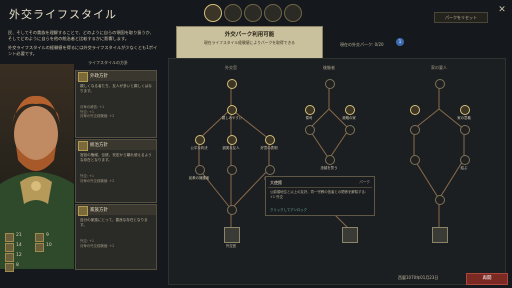 This screenshot has height=288, width=512. What do you see at coordinates (231, 246) in the screenshot?
I see `perk-label: 外交官` at bounding box center [231, 246].